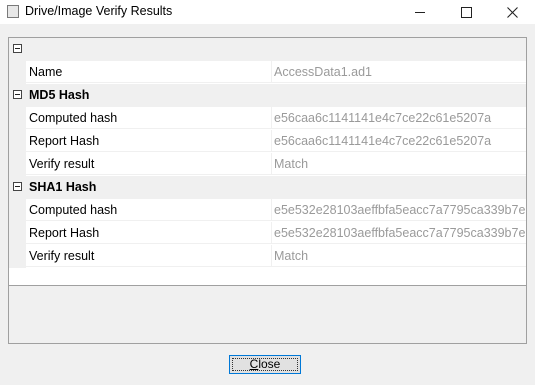 Image resolution: width=535 pixels, height=385 pixels. Describe the element at coordinates (399, 72) in the screenshot. I see `property-value: AccessData1.ad1` at that location.